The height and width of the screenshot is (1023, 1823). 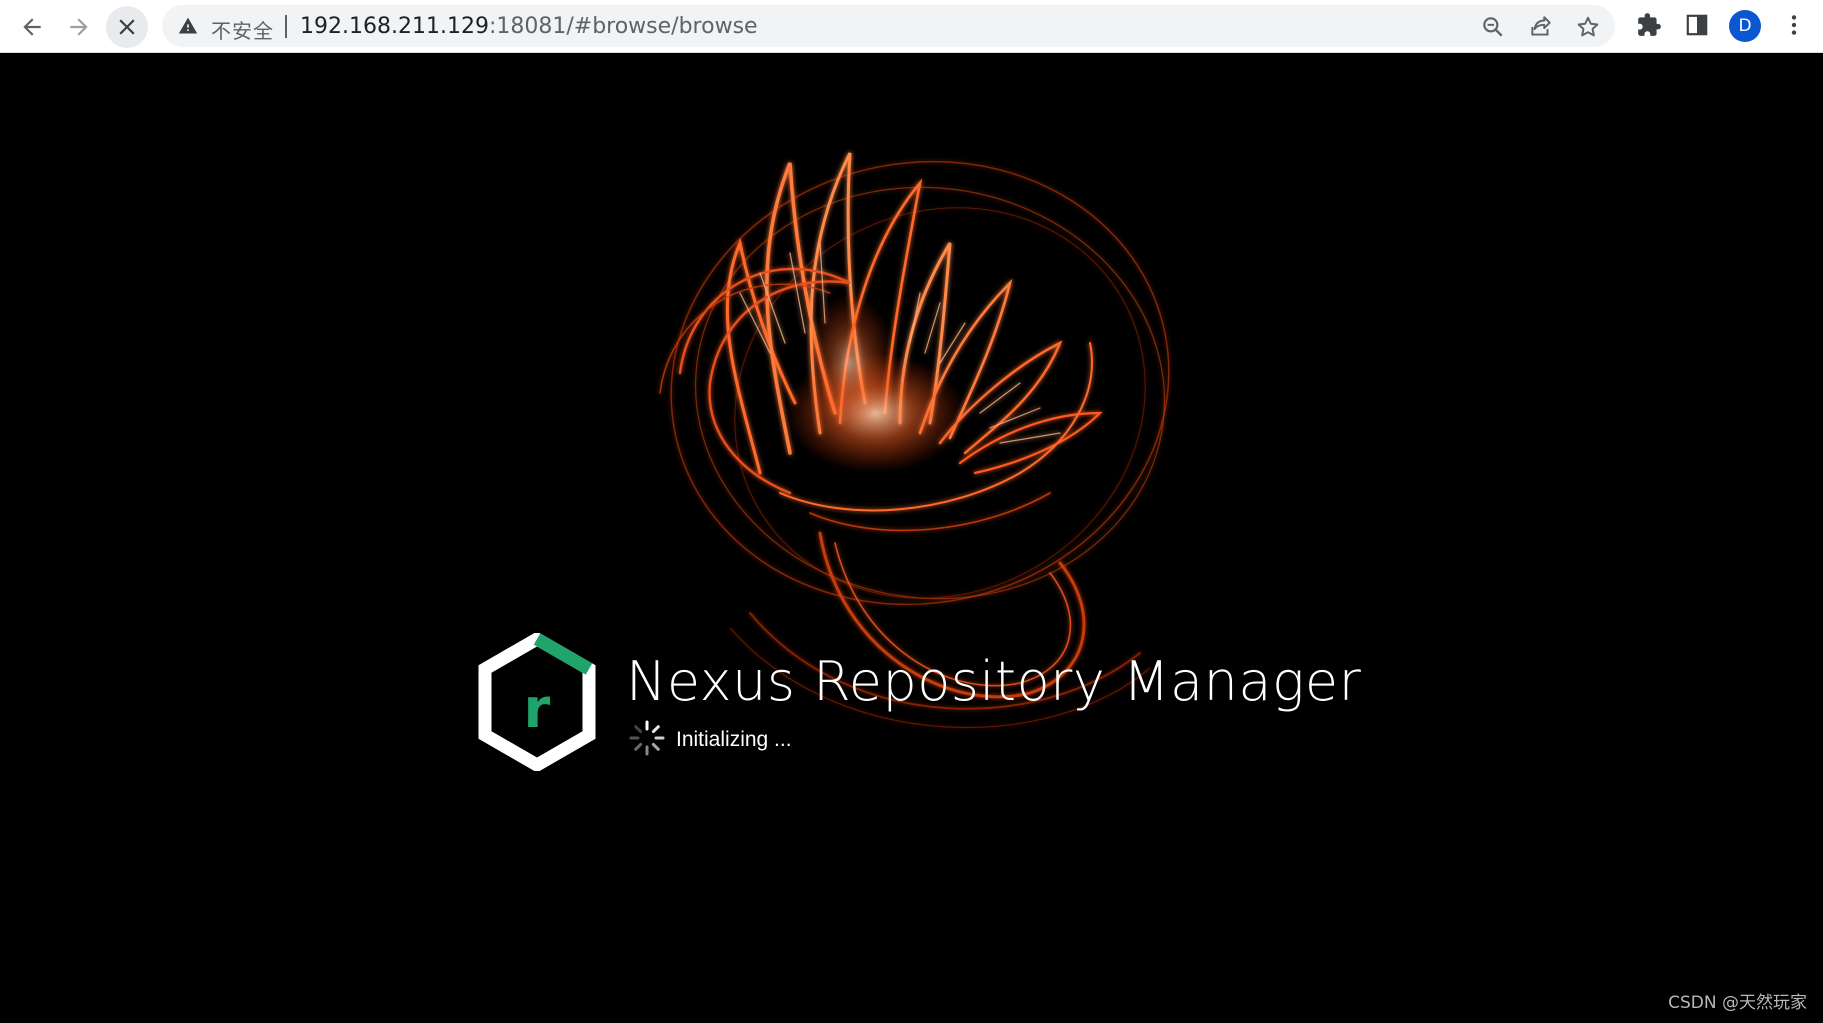 I want to click on url-path: :18081/#browse/browse, so click(x=623, y=26).